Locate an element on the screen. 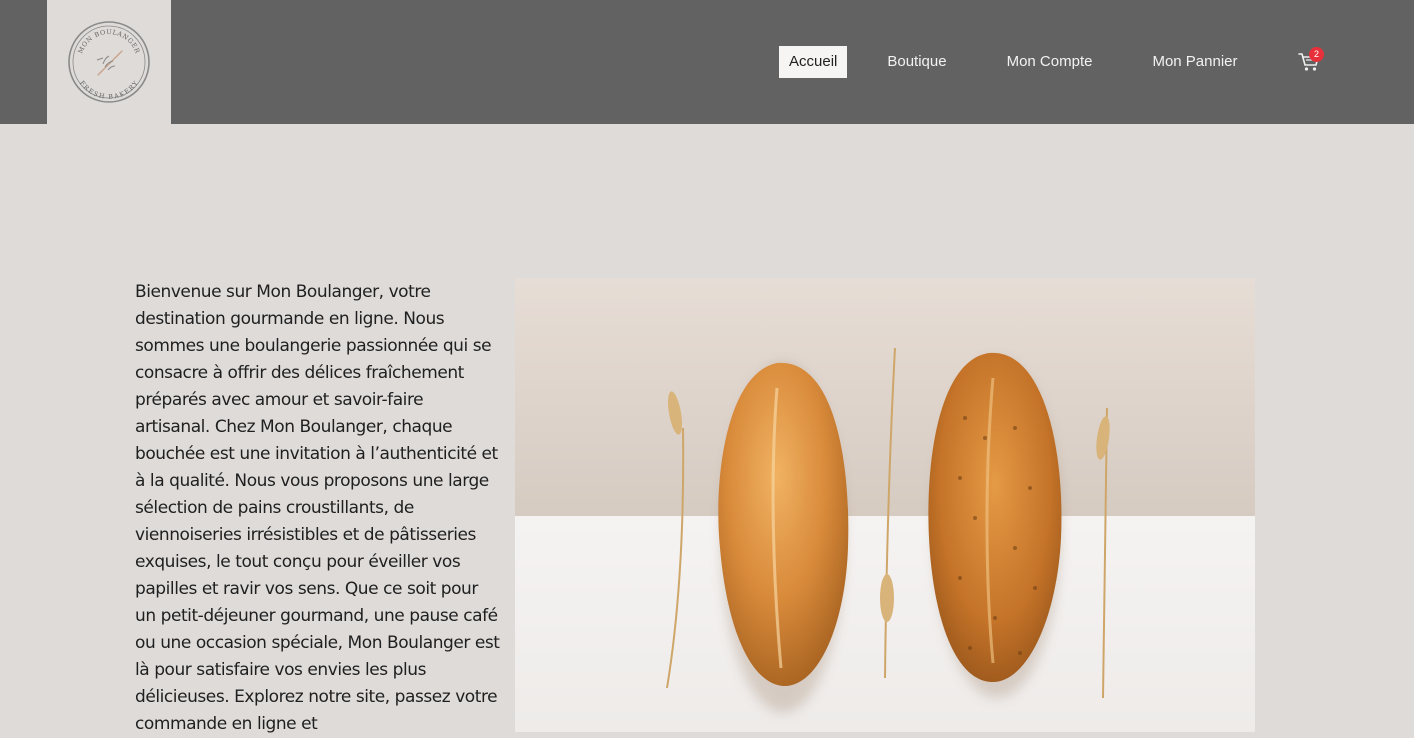 This screenshot has width=1414, height=738. bakery-logo-icon: MON BOULANGER FRESH BAKERY is located at coordinates (109, 62).